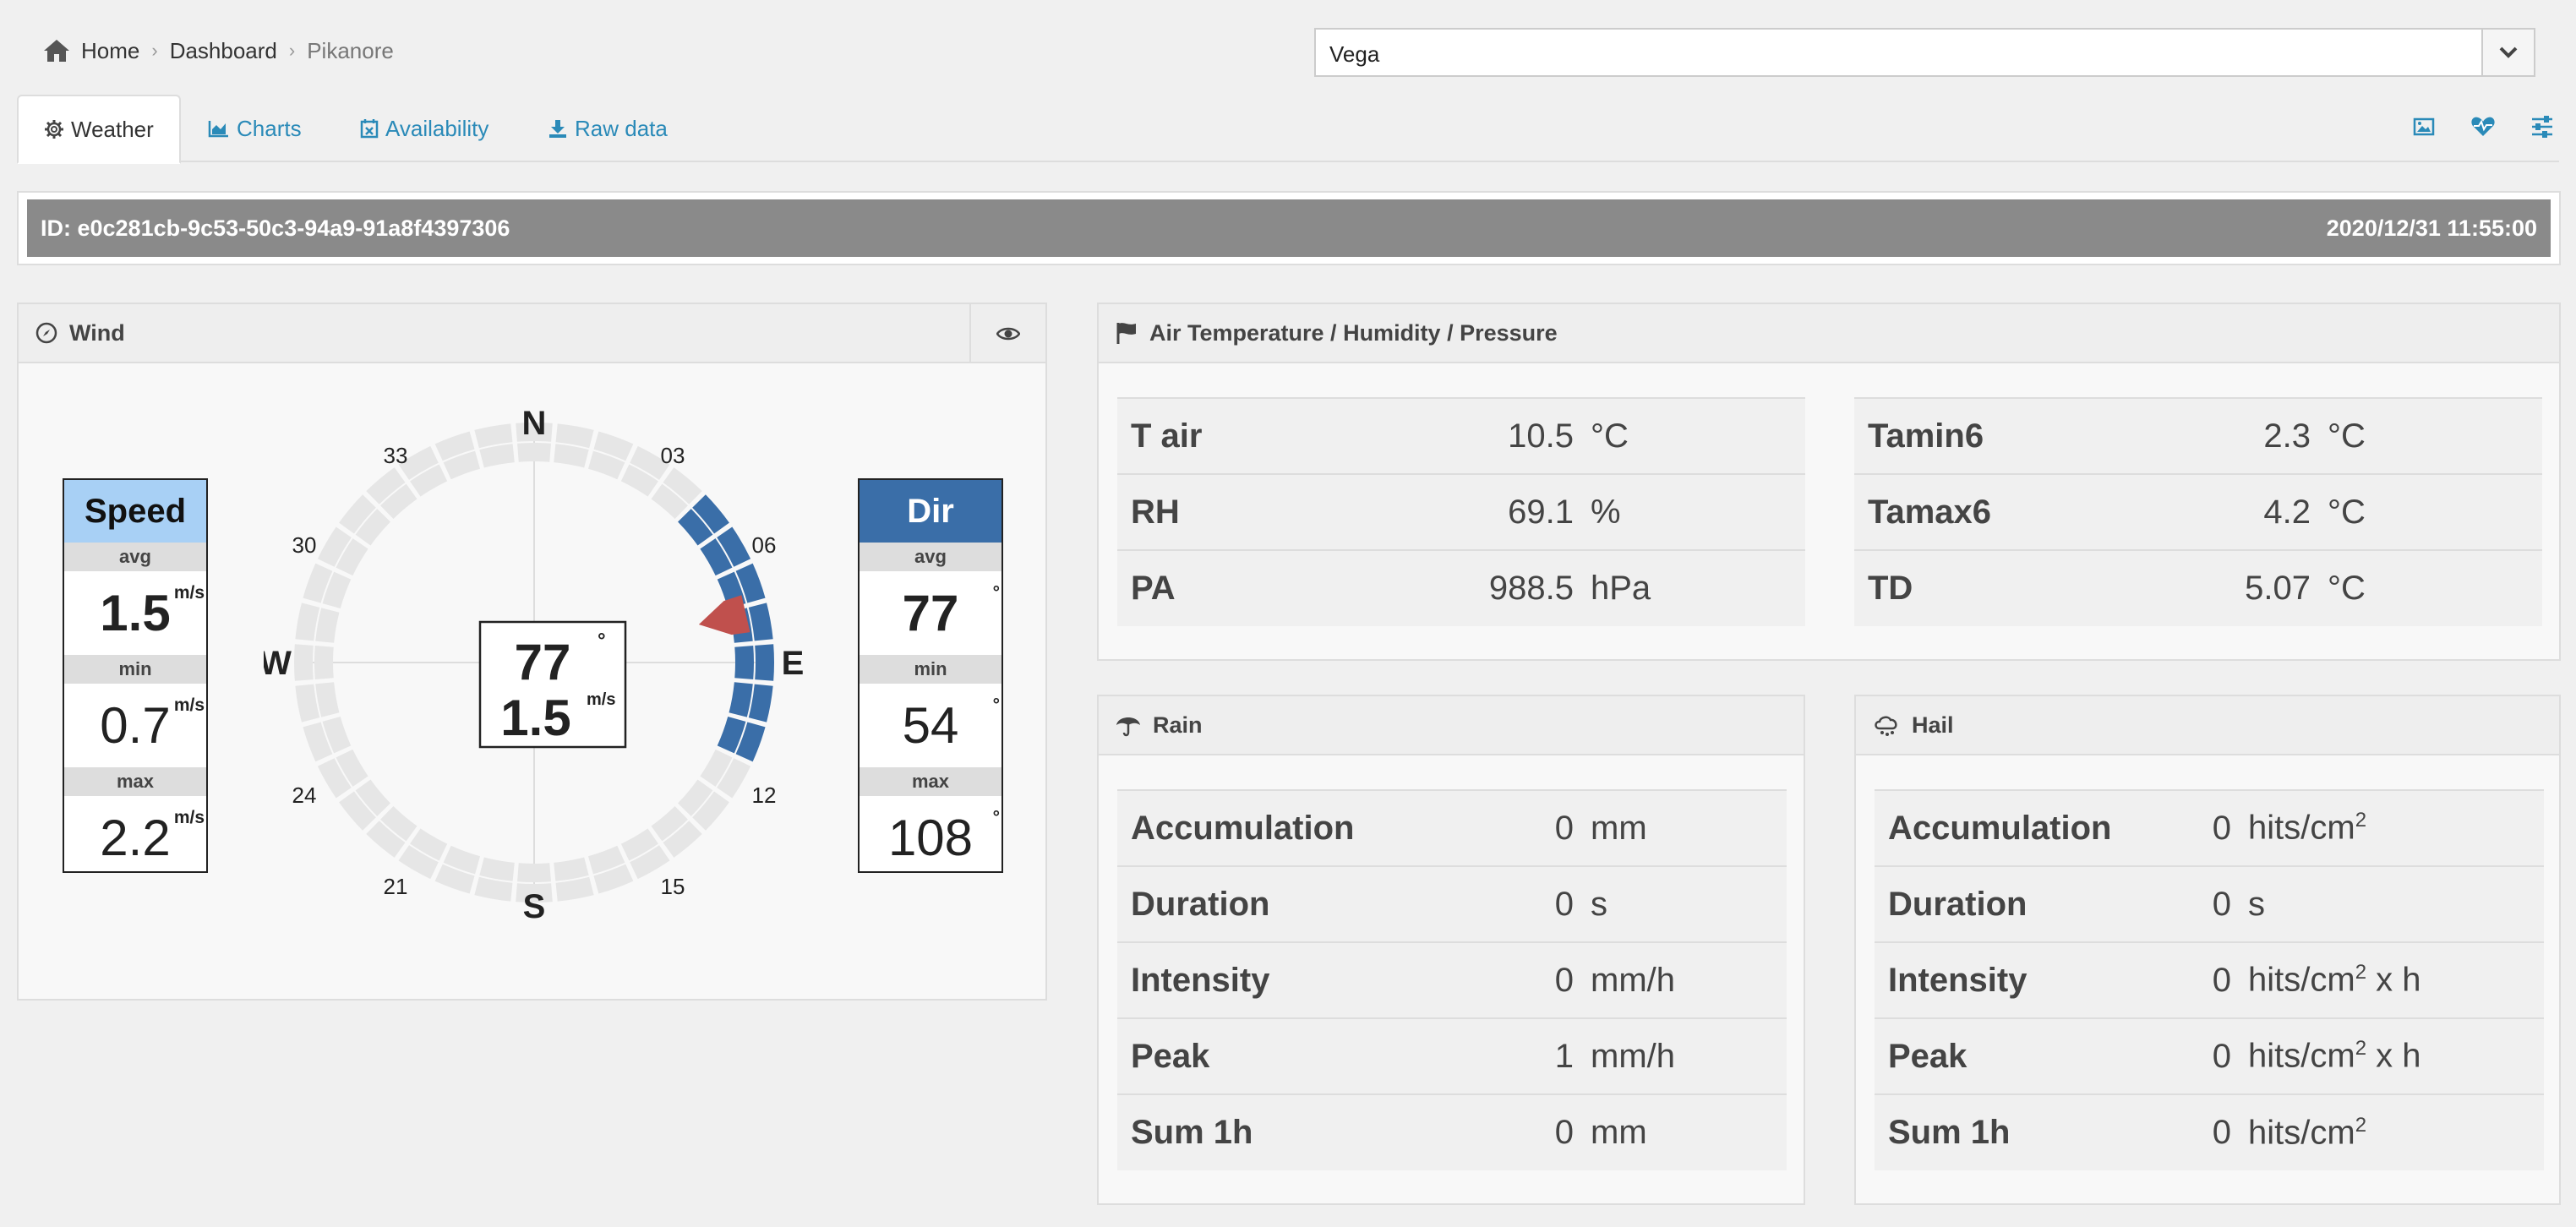  I want to click on wind-direction-min: 54, so click(930, 725).